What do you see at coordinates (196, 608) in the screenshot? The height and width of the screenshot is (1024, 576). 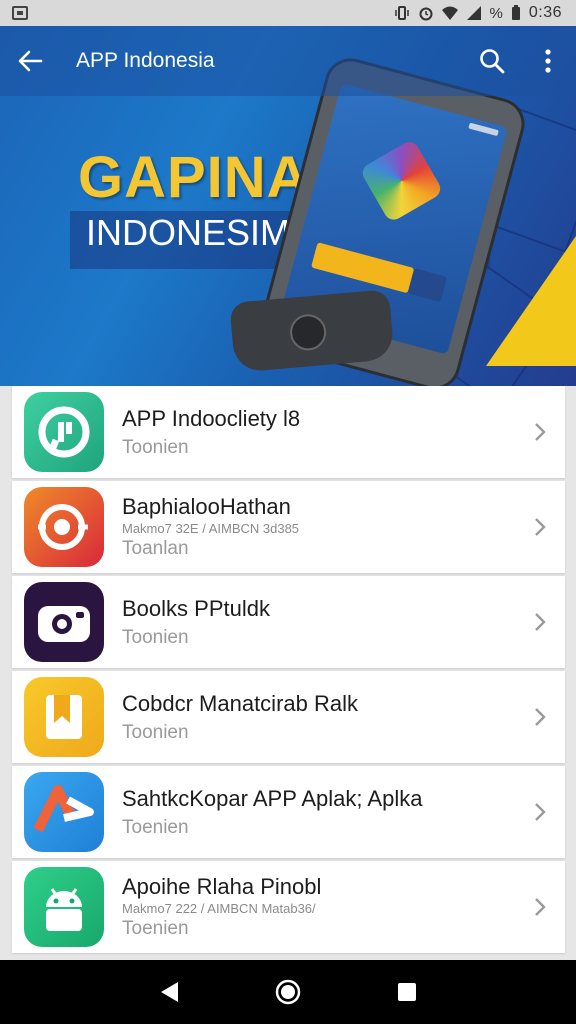 I see `app-name: Boolks PPtuldk` at bounding box center [196, 608].